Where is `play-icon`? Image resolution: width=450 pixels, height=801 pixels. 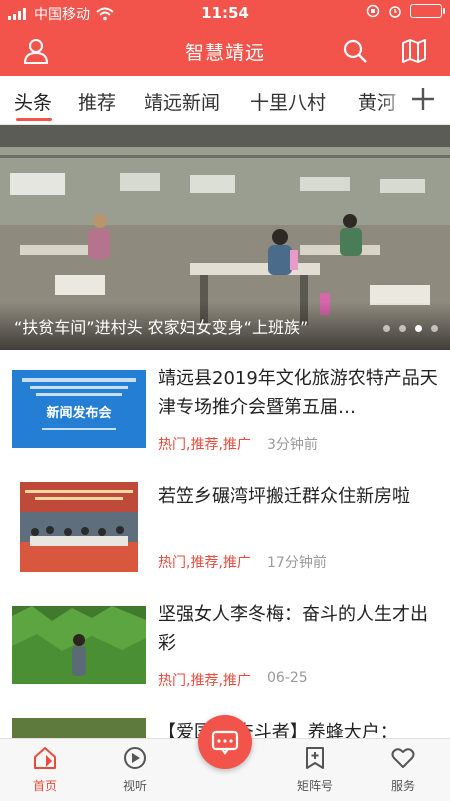 play-icon is located at coordinates (135, 758).